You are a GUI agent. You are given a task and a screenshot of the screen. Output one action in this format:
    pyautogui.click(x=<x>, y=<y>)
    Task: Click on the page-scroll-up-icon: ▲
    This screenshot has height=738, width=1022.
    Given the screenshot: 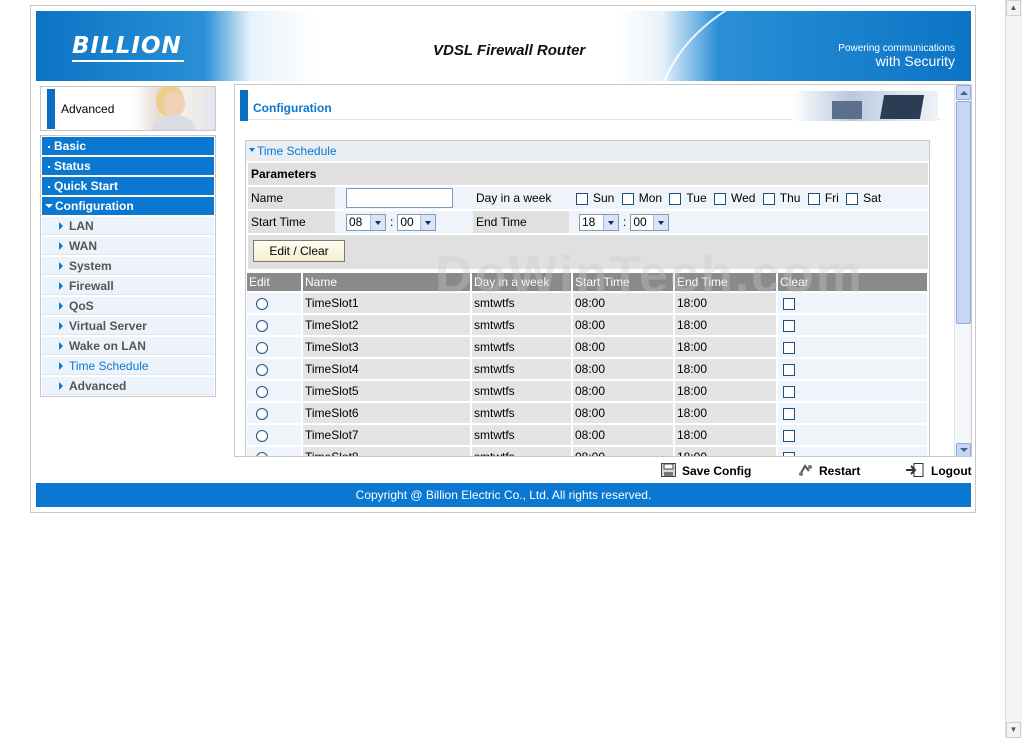 What is the action you would take?
    pyautogui.click(x=1013, y=8)
    